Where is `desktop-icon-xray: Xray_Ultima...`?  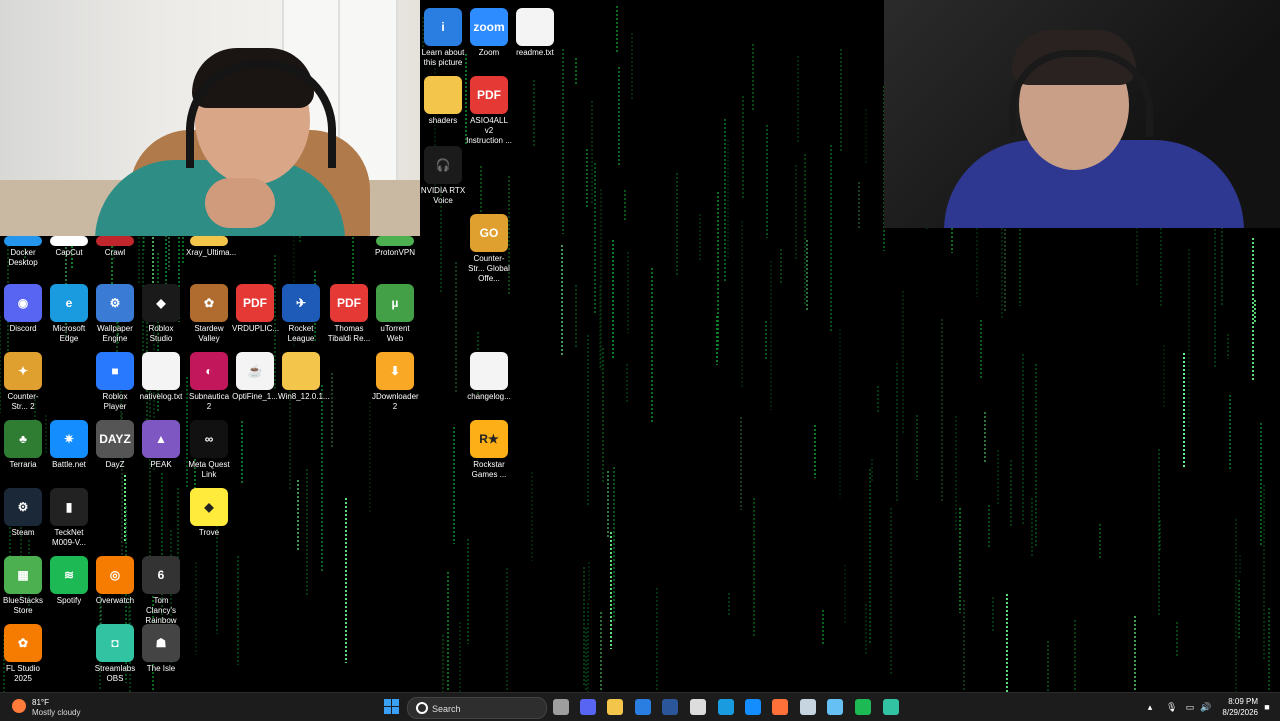 desktop-icon-xray: Xray_Ultima... is located at coordinates (211, 247).